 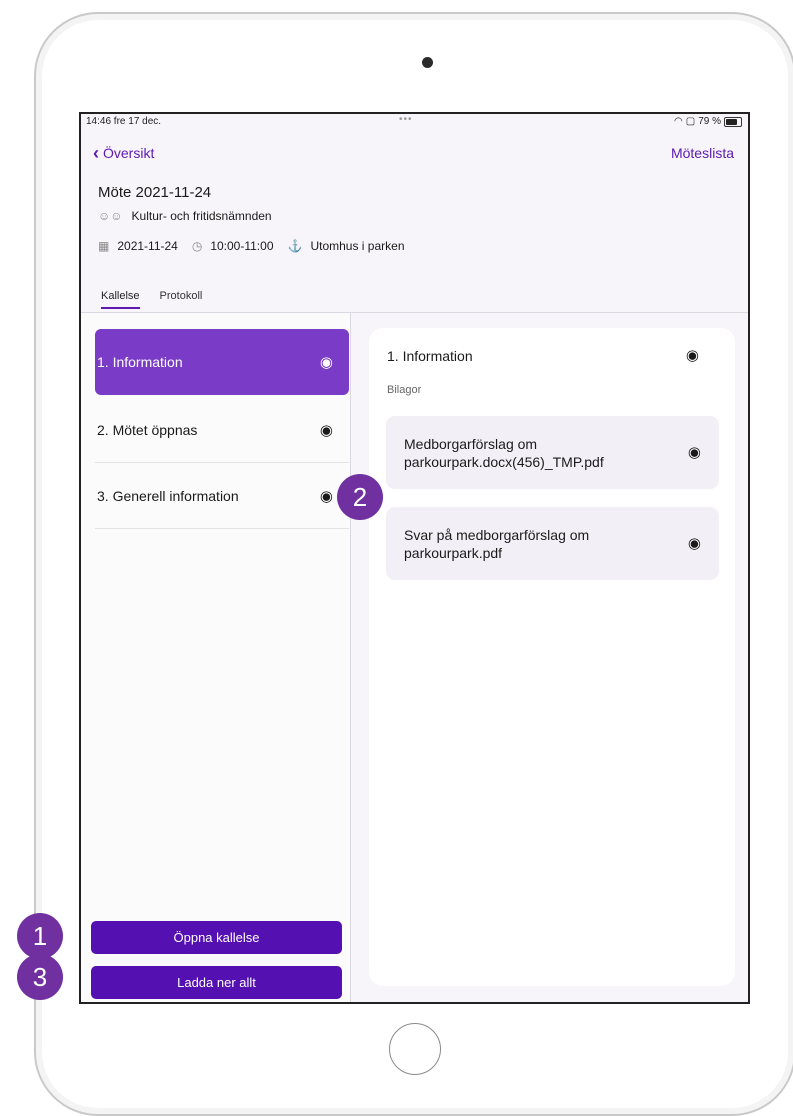 I want to click on wifi-icon: ◠, so click(x=678, y=121).